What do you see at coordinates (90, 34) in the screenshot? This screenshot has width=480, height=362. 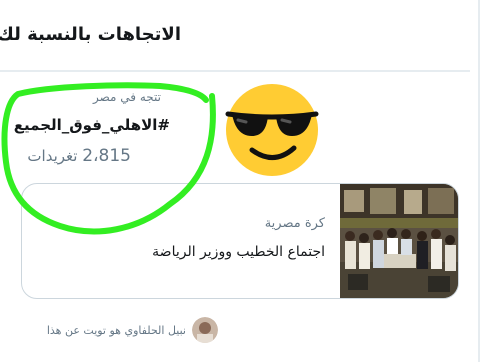 I see `trends-title: الاتجاهات بالنسبة لك` at bounding box center [90, 34].